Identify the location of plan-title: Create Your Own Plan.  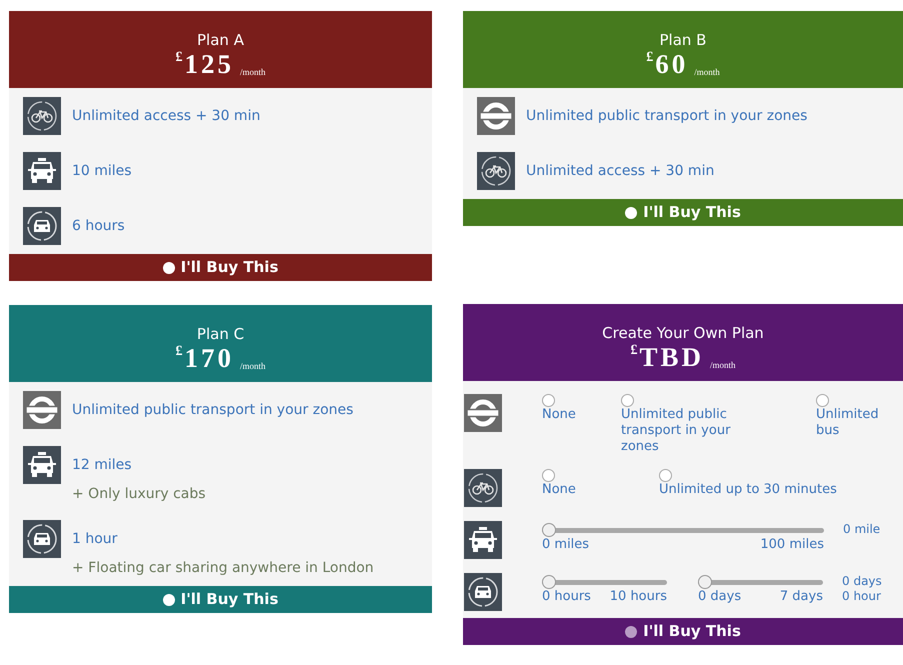
(683, 333).